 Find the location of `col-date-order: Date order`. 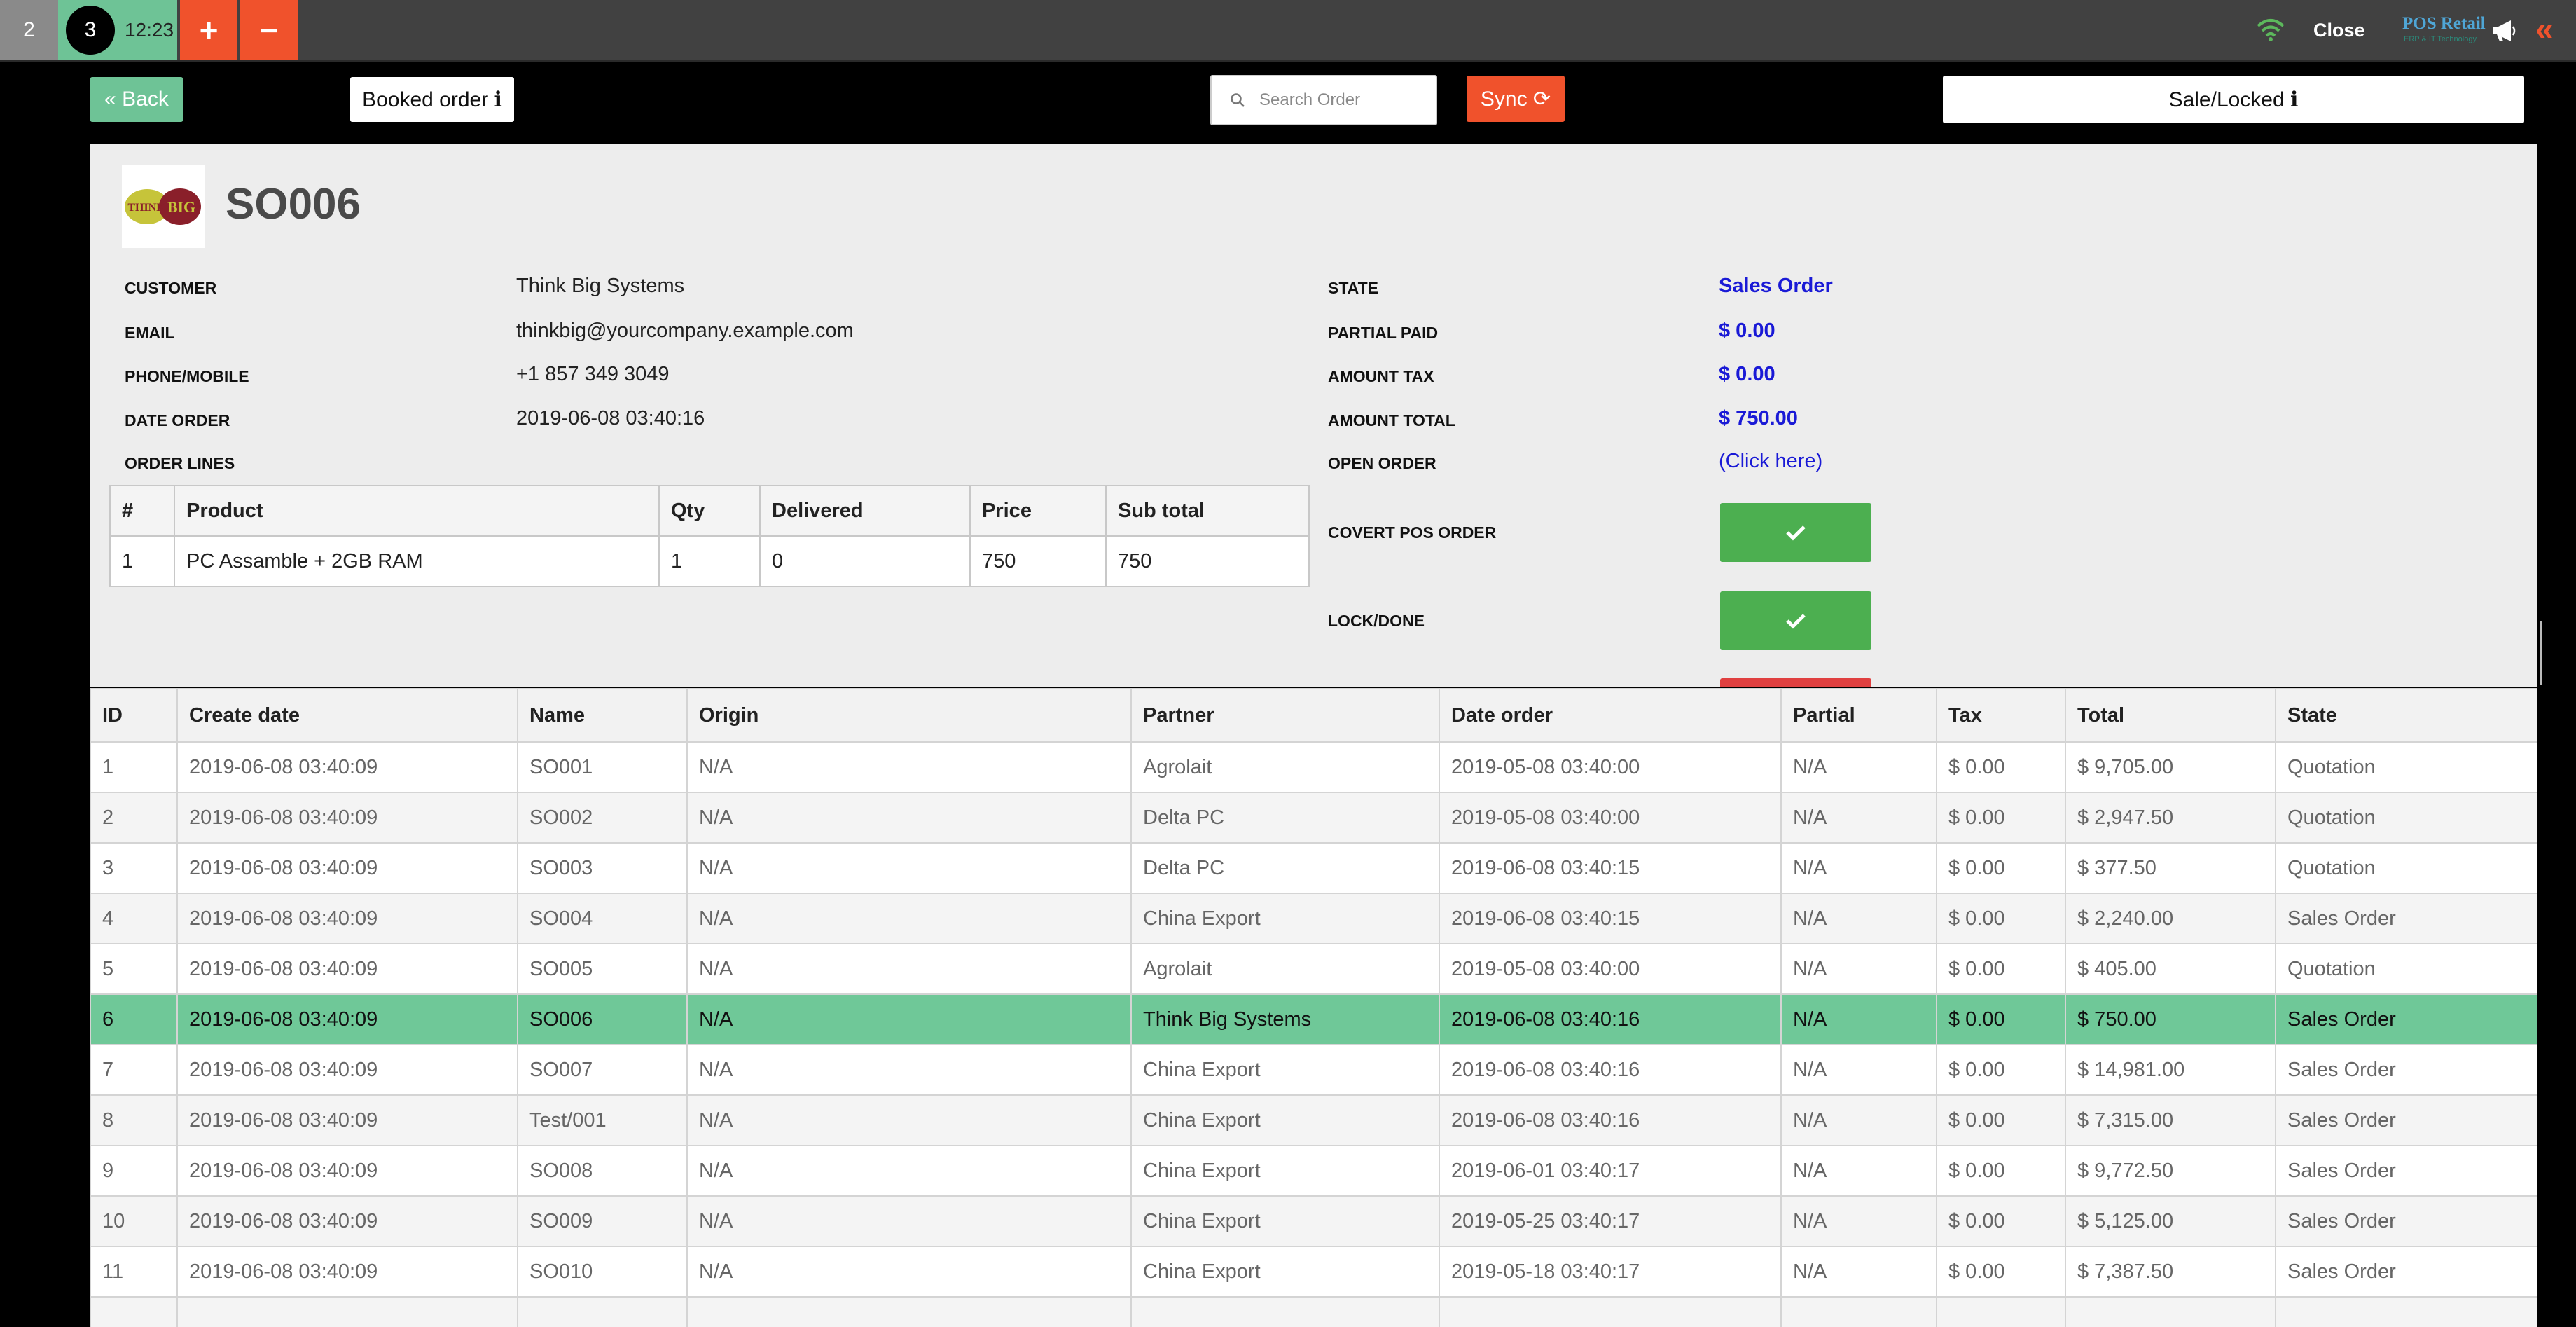

col-date-order: Date order is located at coordinates (1611, 716).